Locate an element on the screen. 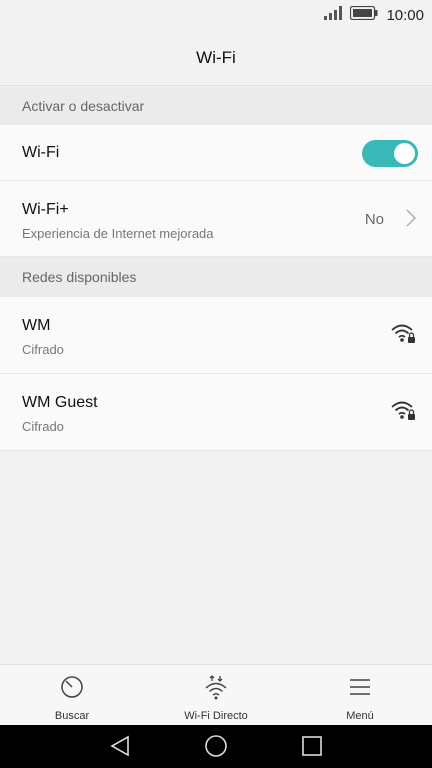 The image size is (432, 768). wifi-toggle-row: Wi-Fi is located at coordinates (216, 153).